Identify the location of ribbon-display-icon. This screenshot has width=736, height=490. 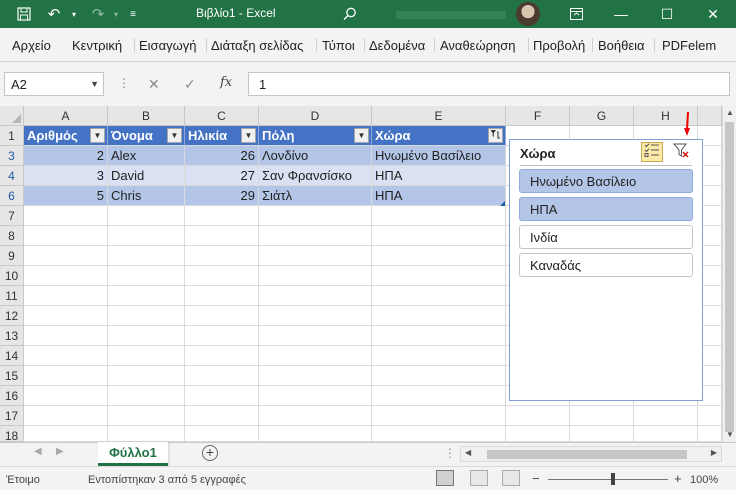
(576, 14).